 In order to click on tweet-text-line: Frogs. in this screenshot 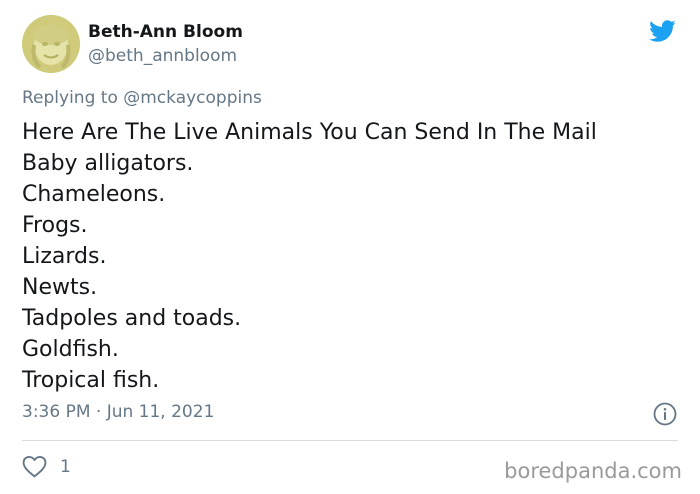, I will do `click(55, 225)`.